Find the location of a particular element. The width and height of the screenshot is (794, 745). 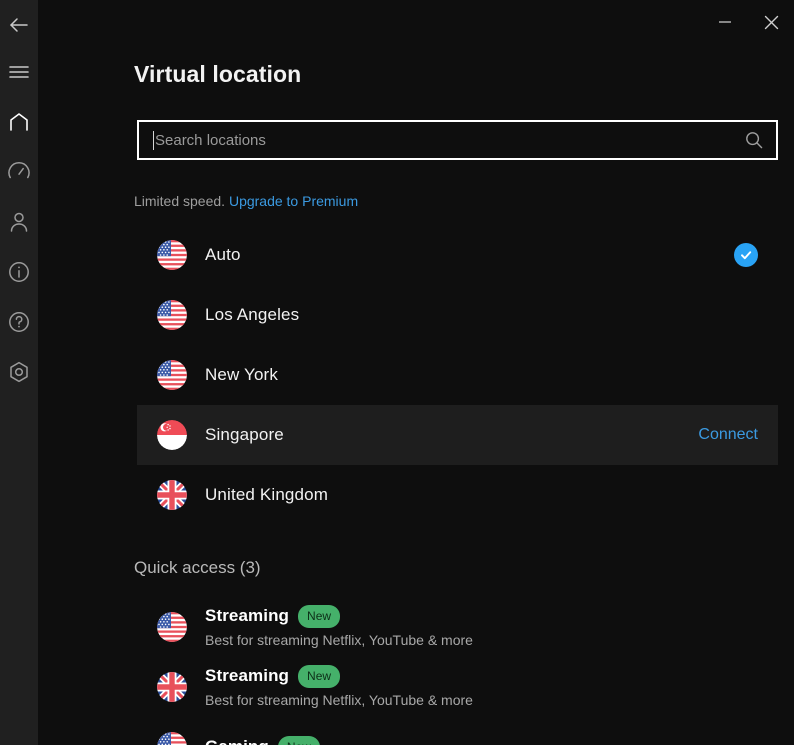

upgrade-to-premium-link: Upgrade to Premium is located at coordinates (293, 201).